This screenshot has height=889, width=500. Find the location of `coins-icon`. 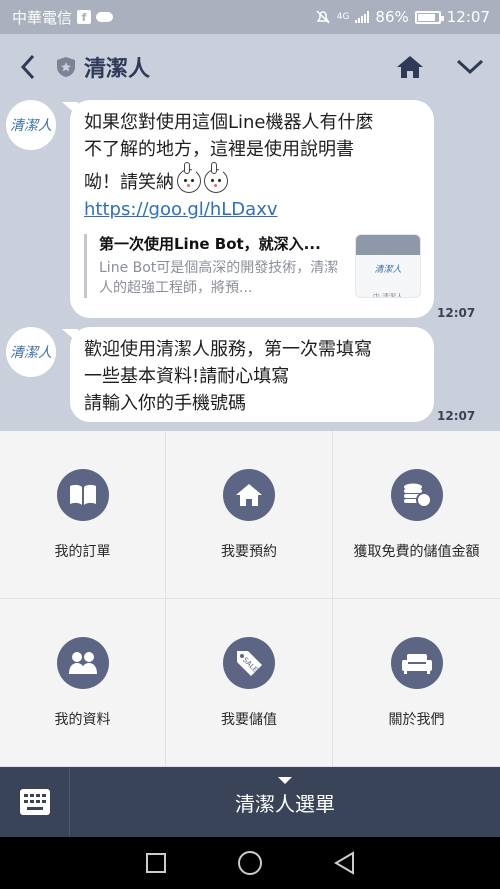

coins-icon is located at coordinates (416, 495).